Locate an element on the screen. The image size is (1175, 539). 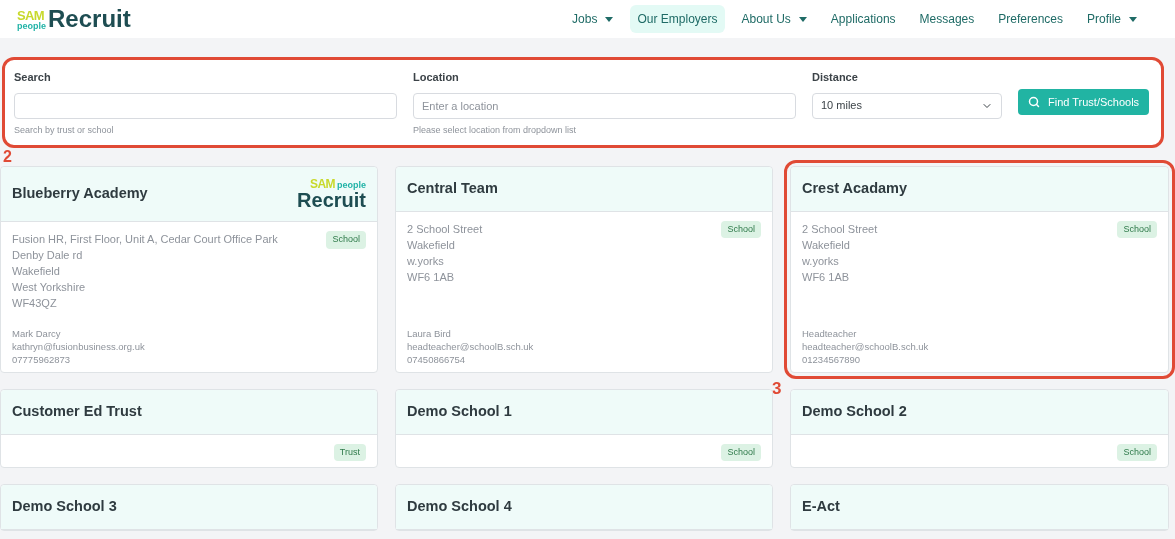
callout-number: 2 is located at coordinates (7, 157).